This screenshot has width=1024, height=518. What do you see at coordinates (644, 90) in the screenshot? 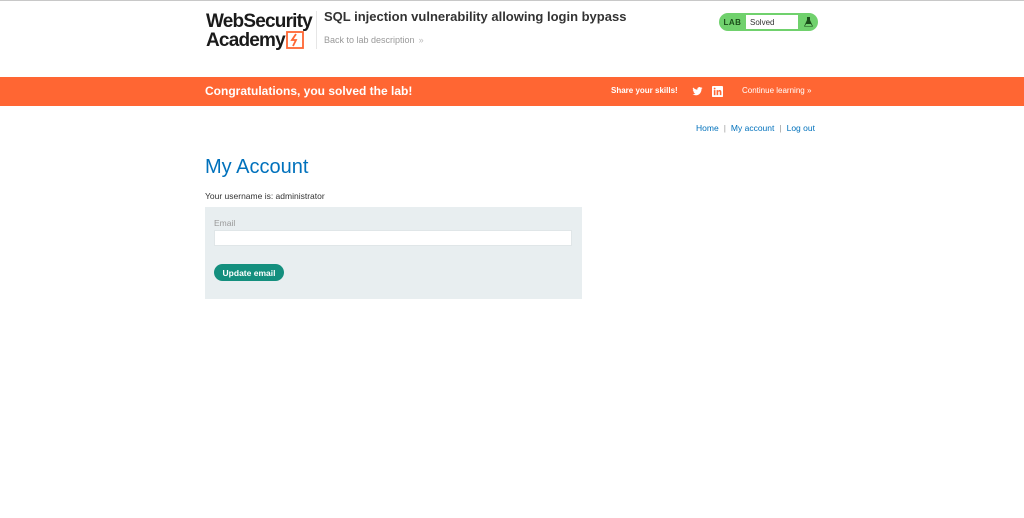
I see `share-skills-label: Share your skills!` at bounding box center [644, 90].